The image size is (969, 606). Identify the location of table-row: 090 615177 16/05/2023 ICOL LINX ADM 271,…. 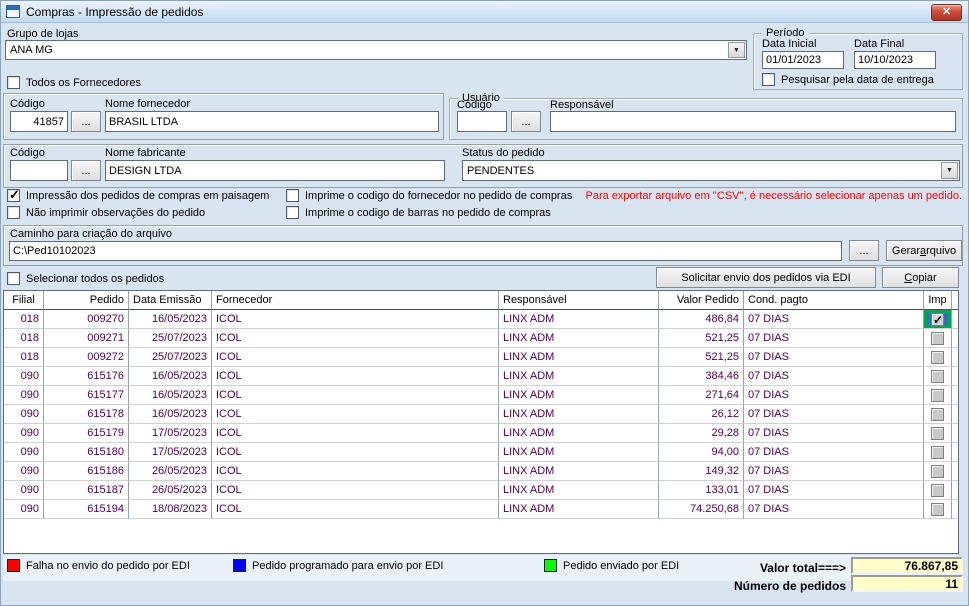
(481, 395).